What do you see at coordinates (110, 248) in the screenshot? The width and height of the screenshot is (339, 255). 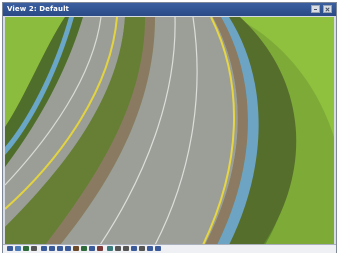 I see `render-icon` at bounding box center [110, 248].